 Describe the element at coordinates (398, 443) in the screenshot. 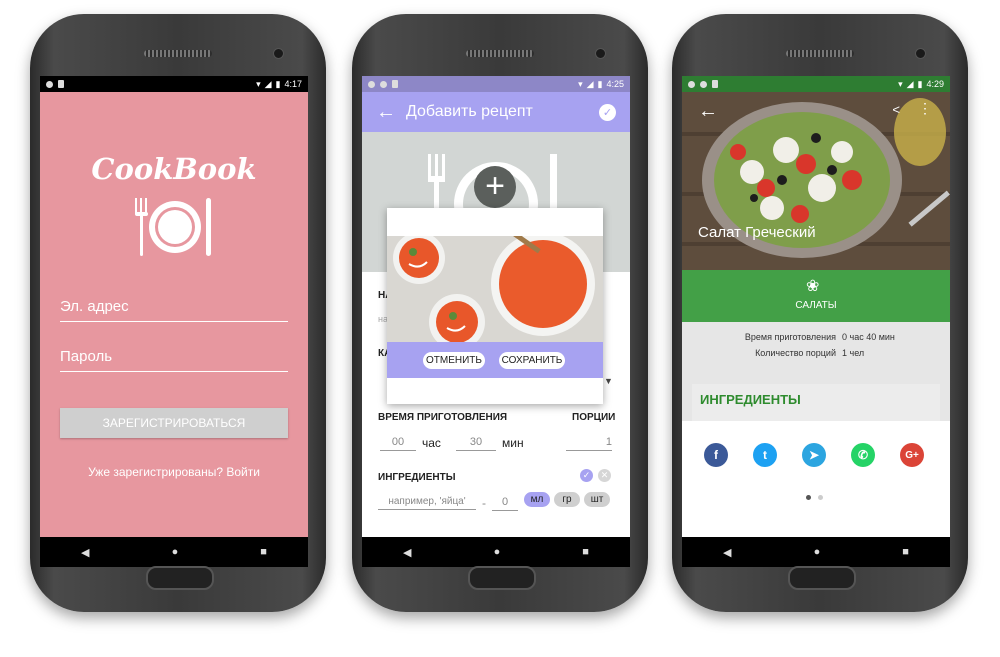

I see `hours-input: 00` at that location.